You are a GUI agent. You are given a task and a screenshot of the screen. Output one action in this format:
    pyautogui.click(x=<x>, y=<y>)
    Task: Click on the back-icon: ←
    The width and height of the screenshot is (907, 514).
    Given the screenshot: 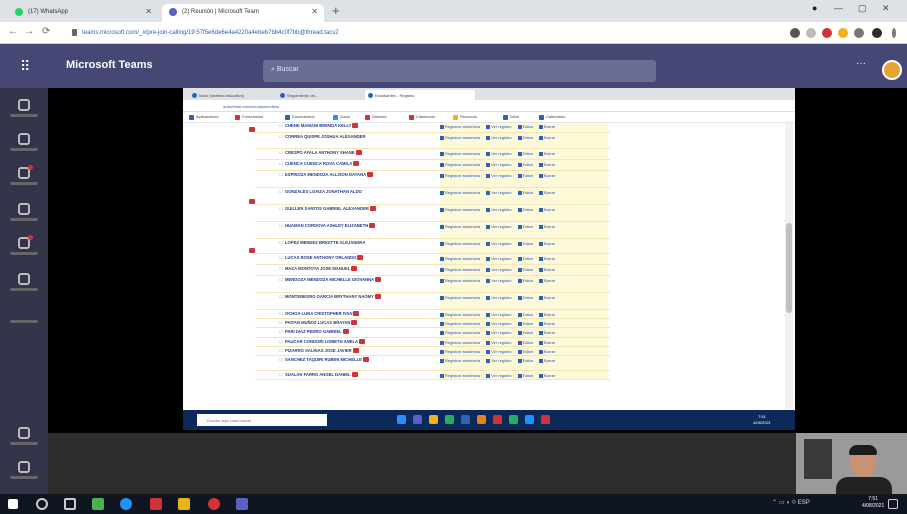 What is the action you would take?
    pyautogui.click(x=13, y=31)
    